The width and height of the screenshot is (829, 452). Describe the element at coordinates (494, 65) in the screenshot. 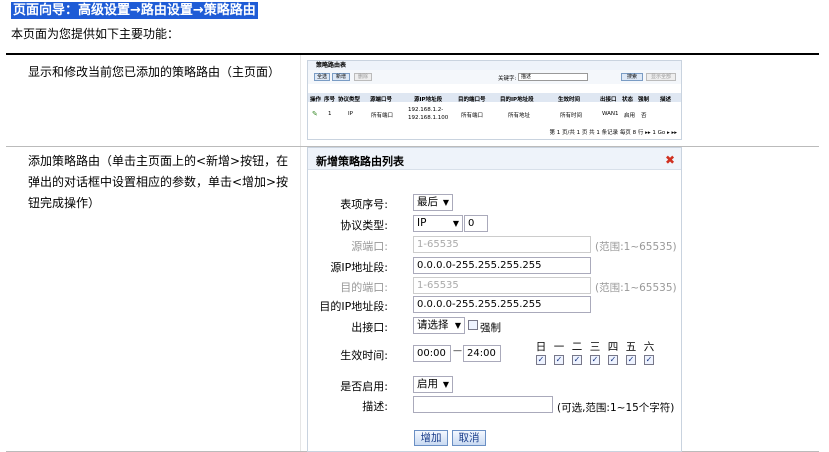

I see `mini-title: 策略路由表` at that location.